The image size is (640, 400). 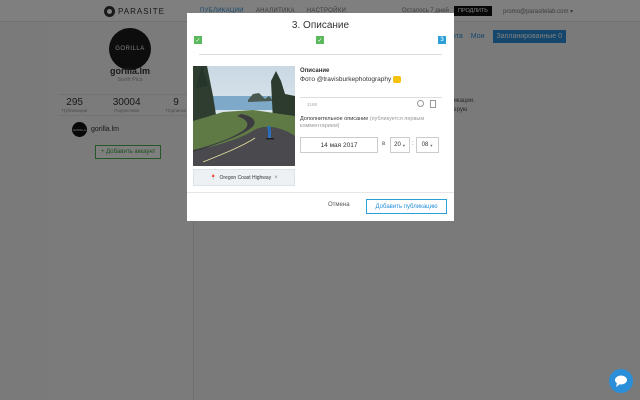 What do you see at coordinates (320, 40) in the screenshot?
I see `step-2-check-icon: ✓` at bounding box center [320, 40].